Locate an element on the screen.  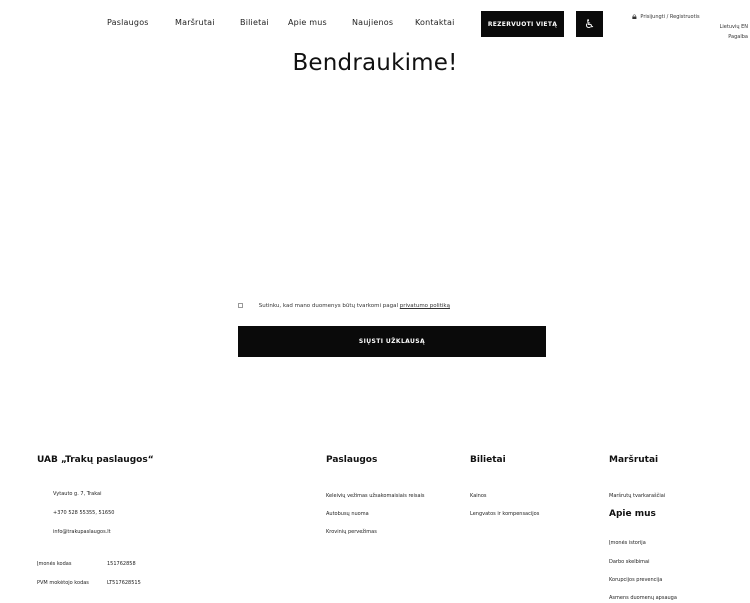
accessibility-button: ♿ is located at coordinates (589, 24).